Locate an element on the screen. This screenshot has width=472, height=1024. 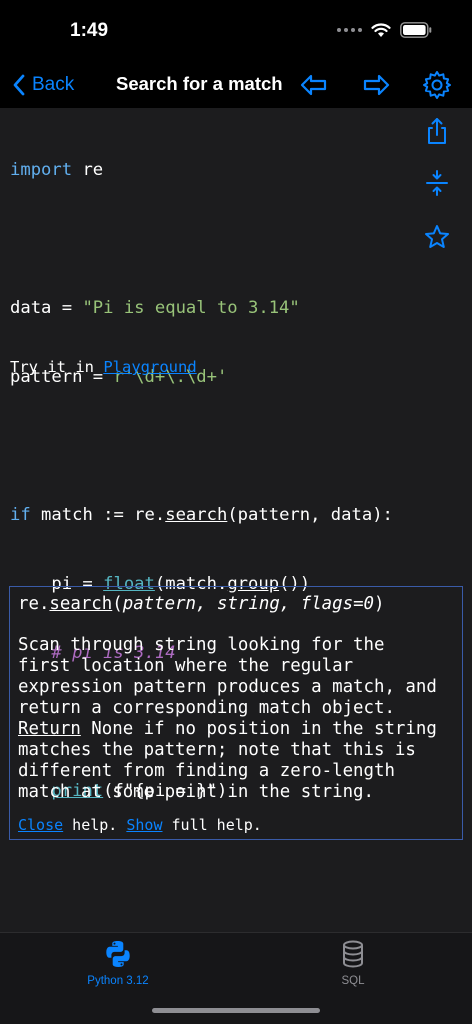
battery-icon is located at coordinates (416, 30).